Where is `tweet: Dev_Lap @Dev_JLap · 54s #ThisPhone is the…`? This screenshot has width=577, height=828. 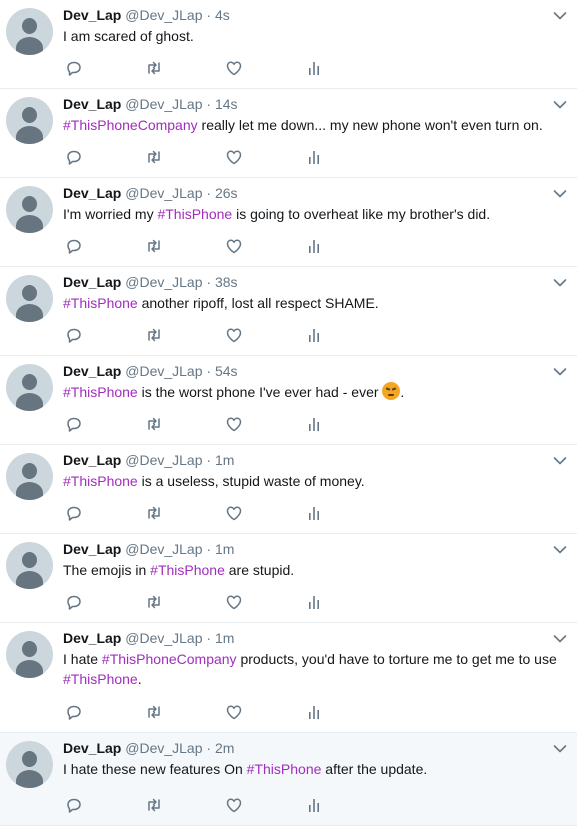
tweet: Dev_Lap @Dev_JLap · 54s #ThisPhone is the… is located at coordinates (288, 400).